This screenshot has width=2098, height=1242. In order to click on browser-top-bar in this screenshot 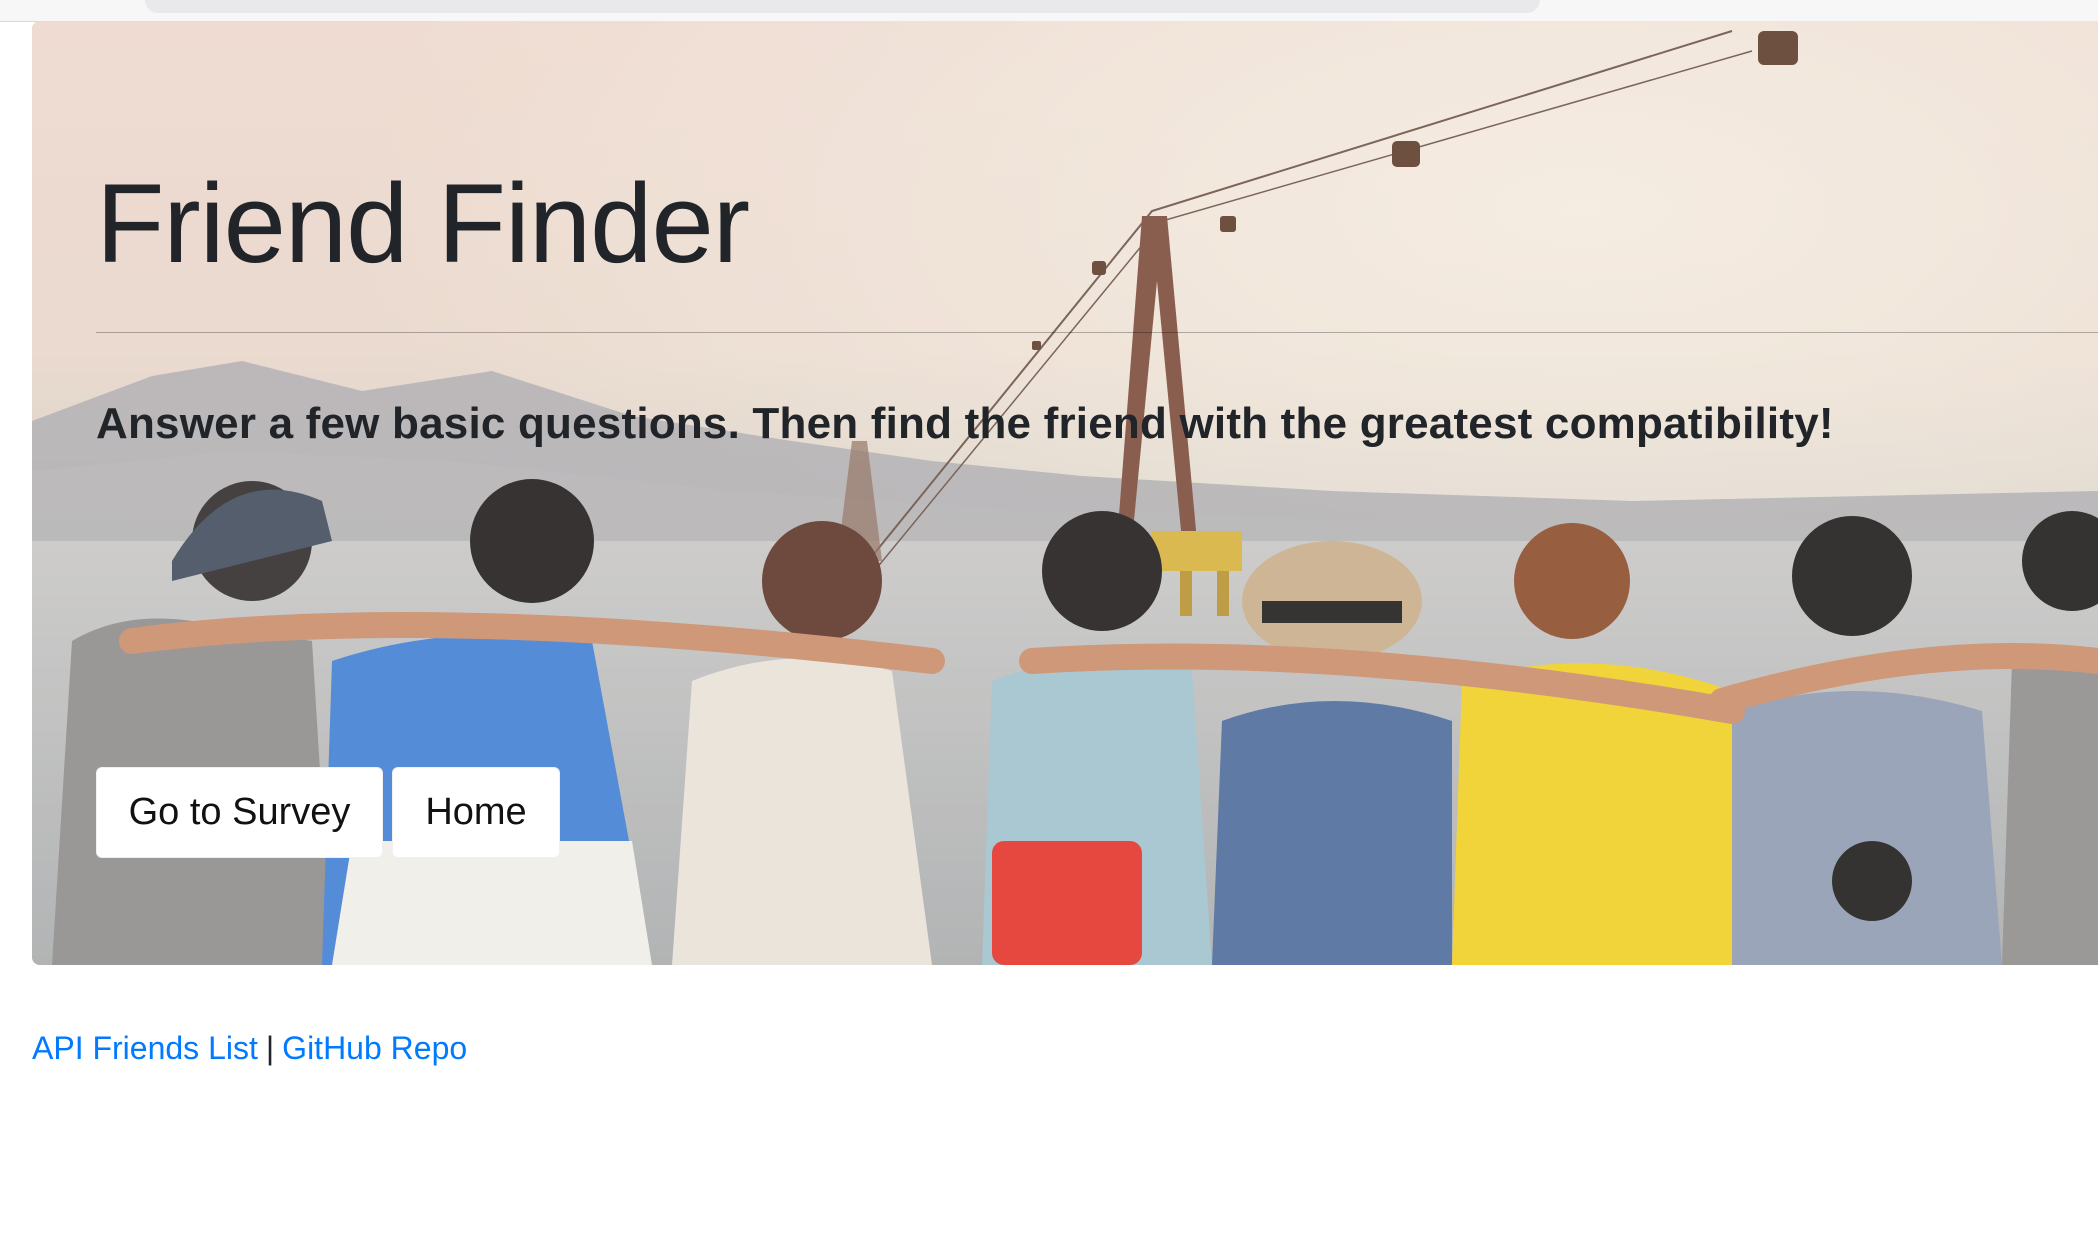, I will do `click(1049, 11)`.